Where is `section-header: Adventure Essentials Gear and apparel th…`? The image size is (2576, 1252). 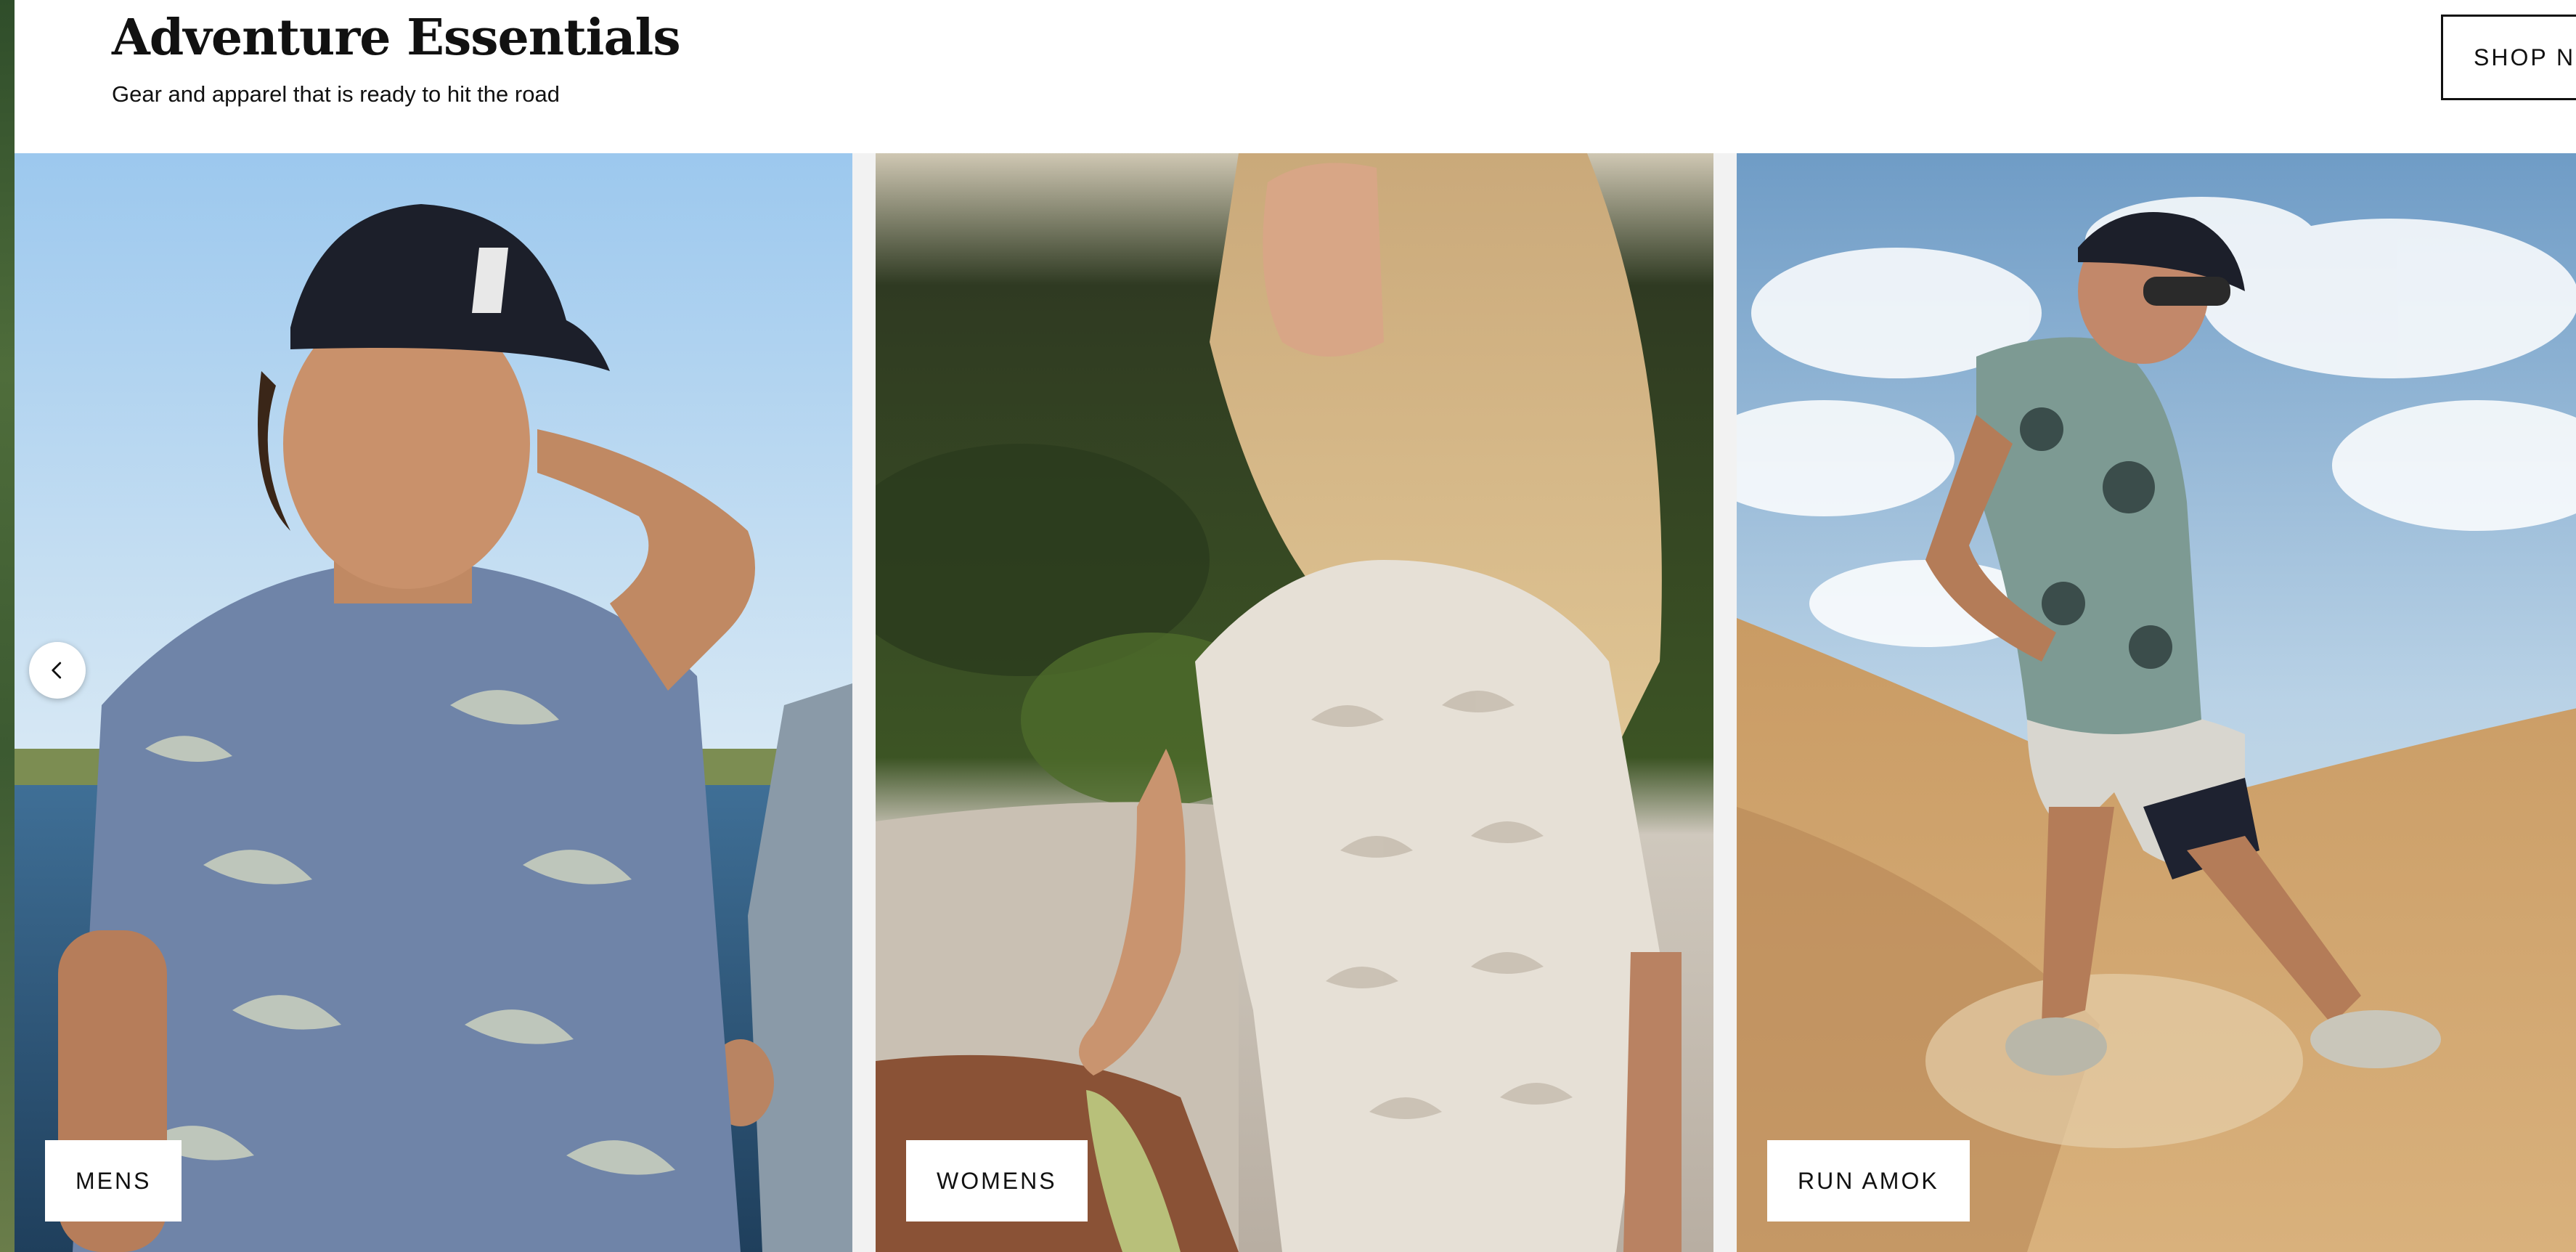 section-header: Adventure Essentials Gear and apparel th… is located at coordinates (1295, 76).